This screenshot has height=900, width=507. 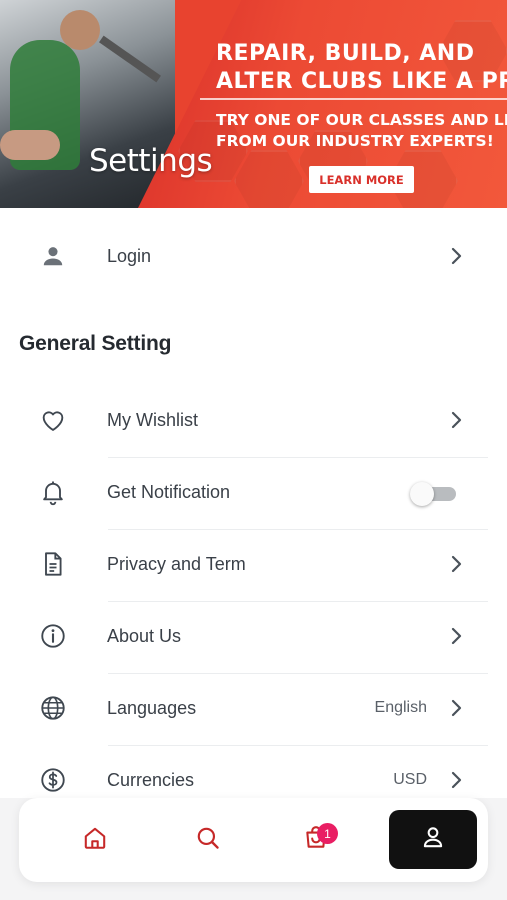 What do you see at coordinates (254, 708) in the screenshot?
I see `languages-row: Languages English` at bounding box center [254, 708].